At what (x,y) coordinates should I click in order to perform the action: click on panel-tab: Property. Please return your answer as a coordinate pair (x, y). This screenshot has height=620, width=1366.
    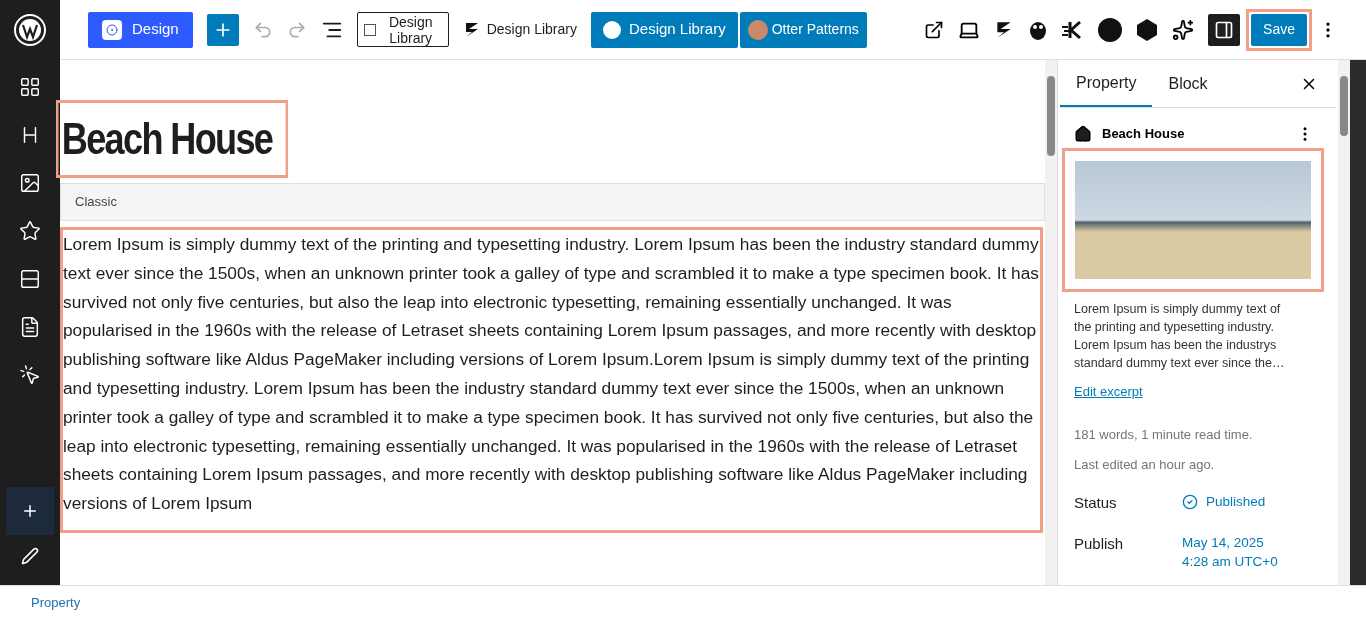
    Looking at the image, I should click on (1106, 83).